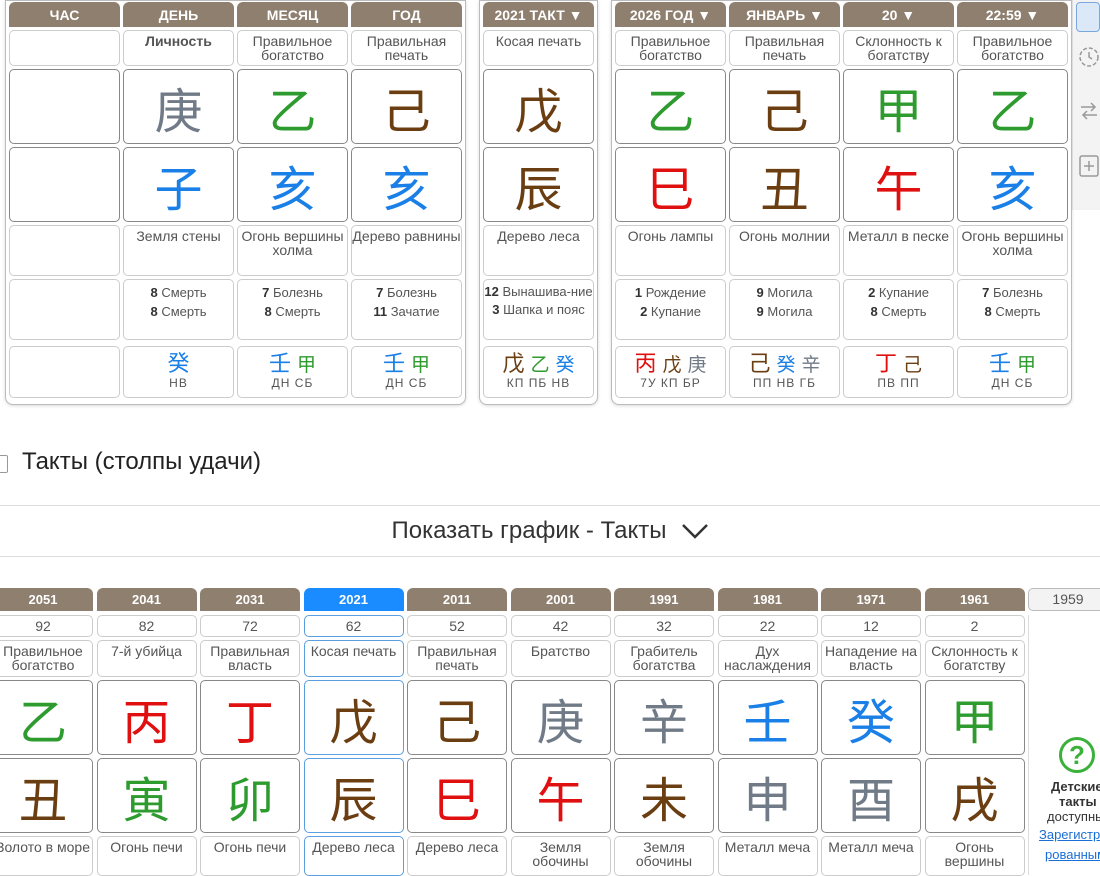 The image size is (1100, 876). Describe the element at coordinates (178, 106) in the screenshot. I see `natal-col-1-stem: 庚` at that location.